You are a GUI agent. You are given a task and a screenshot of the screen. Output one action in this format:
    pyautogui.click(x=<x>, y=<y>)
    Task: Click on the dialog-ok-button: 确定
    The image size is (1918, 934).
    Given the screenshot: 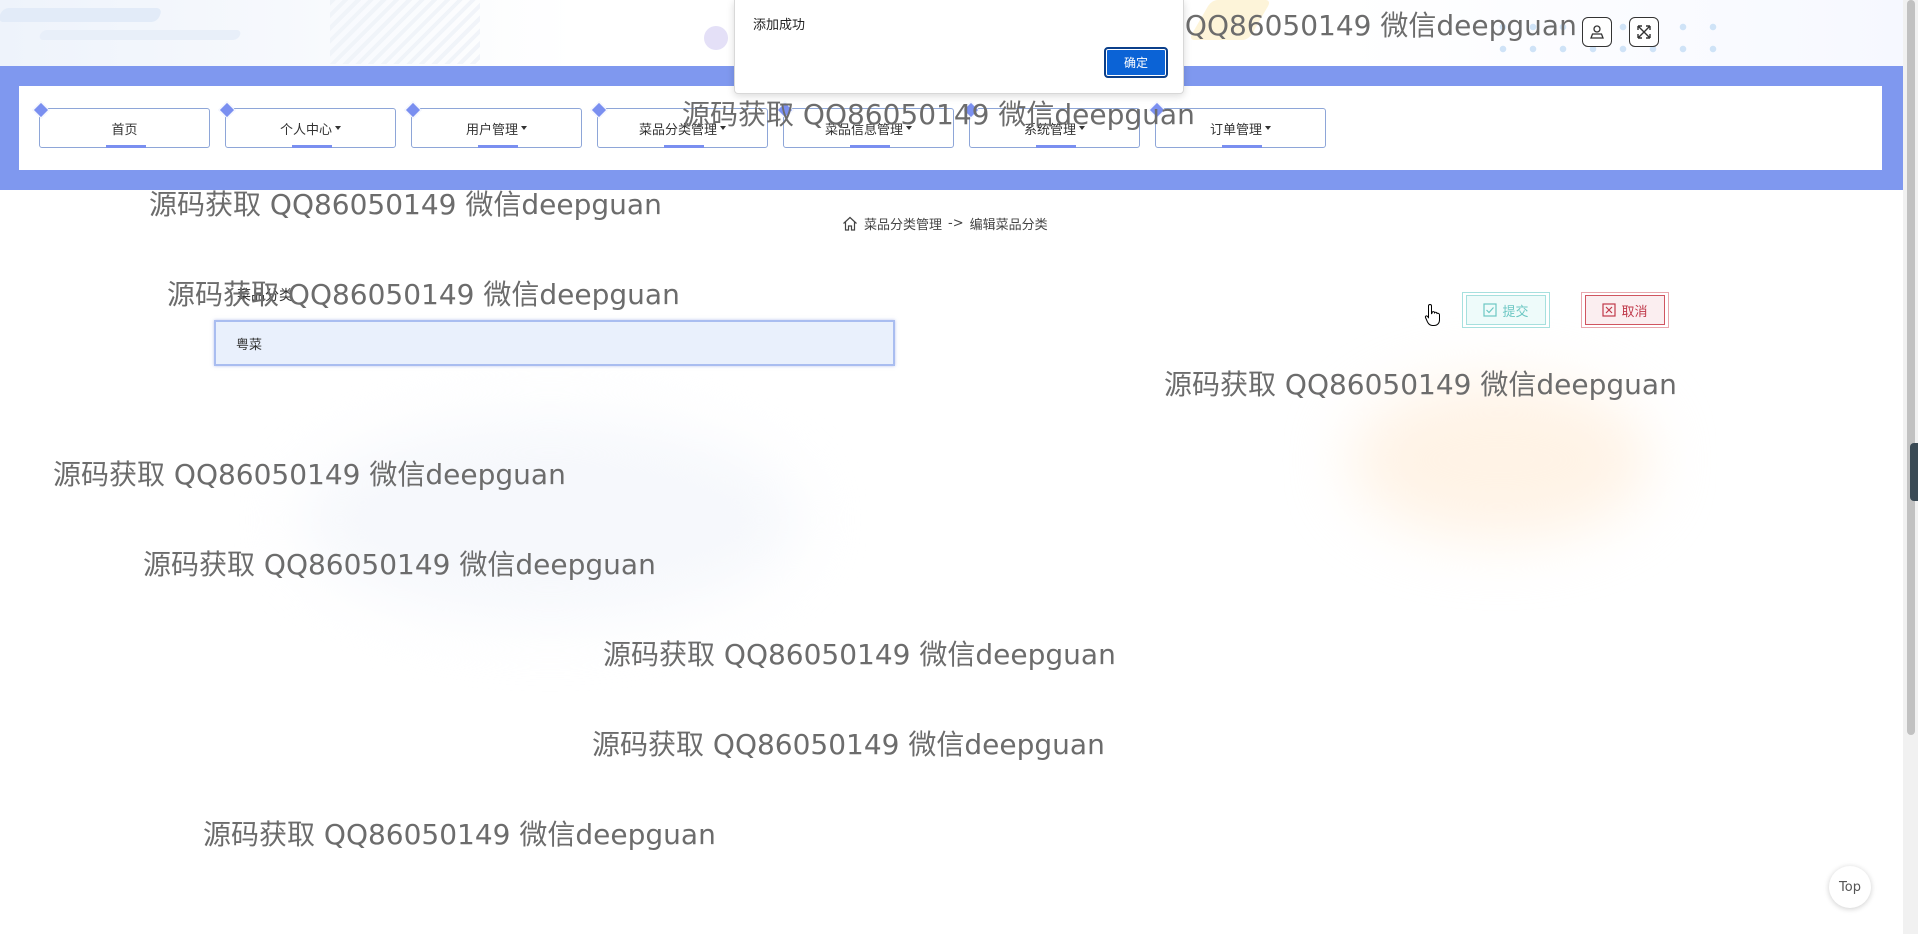 What is the action you would take?
    pyautogui.click(x=1136, y=62)
    